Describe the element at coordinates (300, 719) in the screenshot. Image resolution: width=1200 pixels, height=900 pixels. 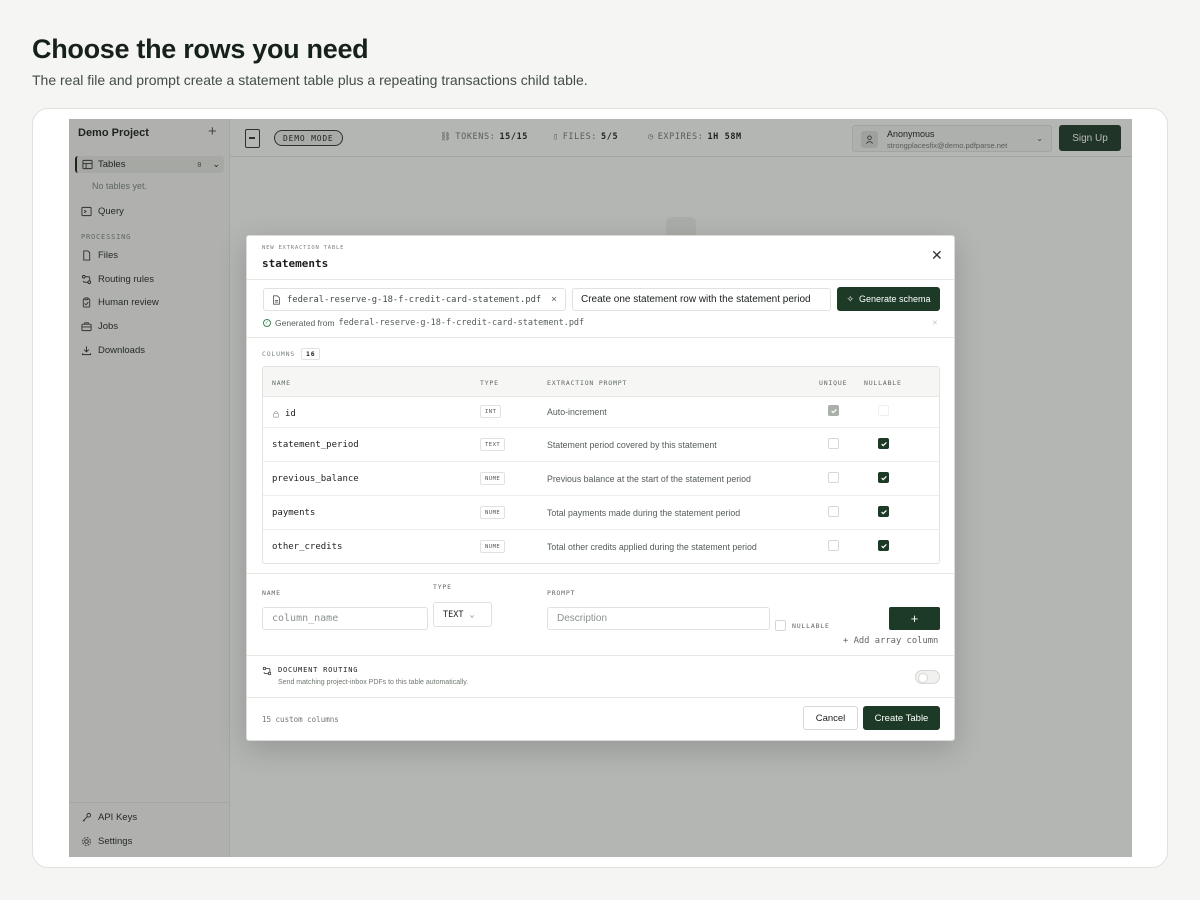
I see `custom-columns-count: 15 custom columns` at that location.